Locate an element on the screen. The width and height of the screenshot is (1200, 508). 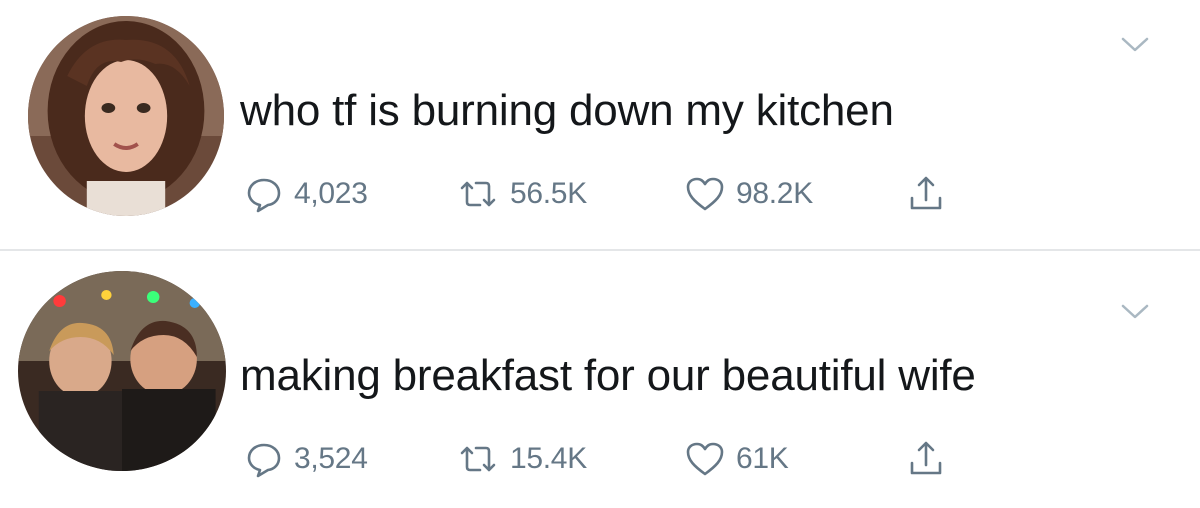
retweet-button: 56.5K is located at coordinates (521, 194).